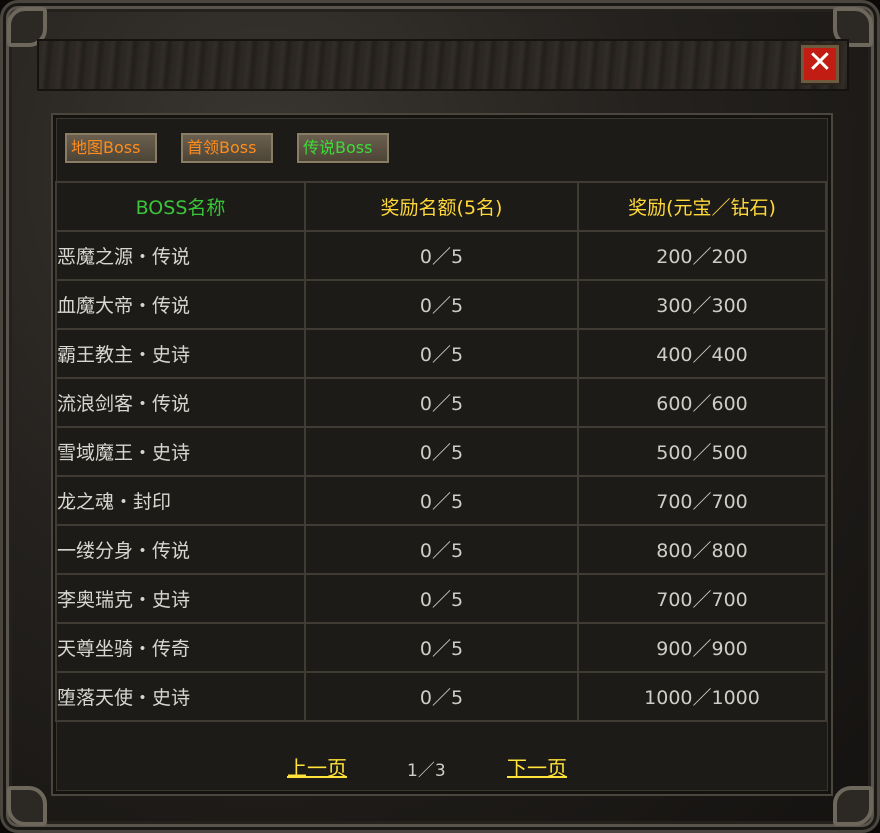 The height and width of the screenshot is (833, 880). Describe the element at coordinates (180, 255) in the screenshot. I see `boss-name-cell: 恶魔之源・传说` at that location.